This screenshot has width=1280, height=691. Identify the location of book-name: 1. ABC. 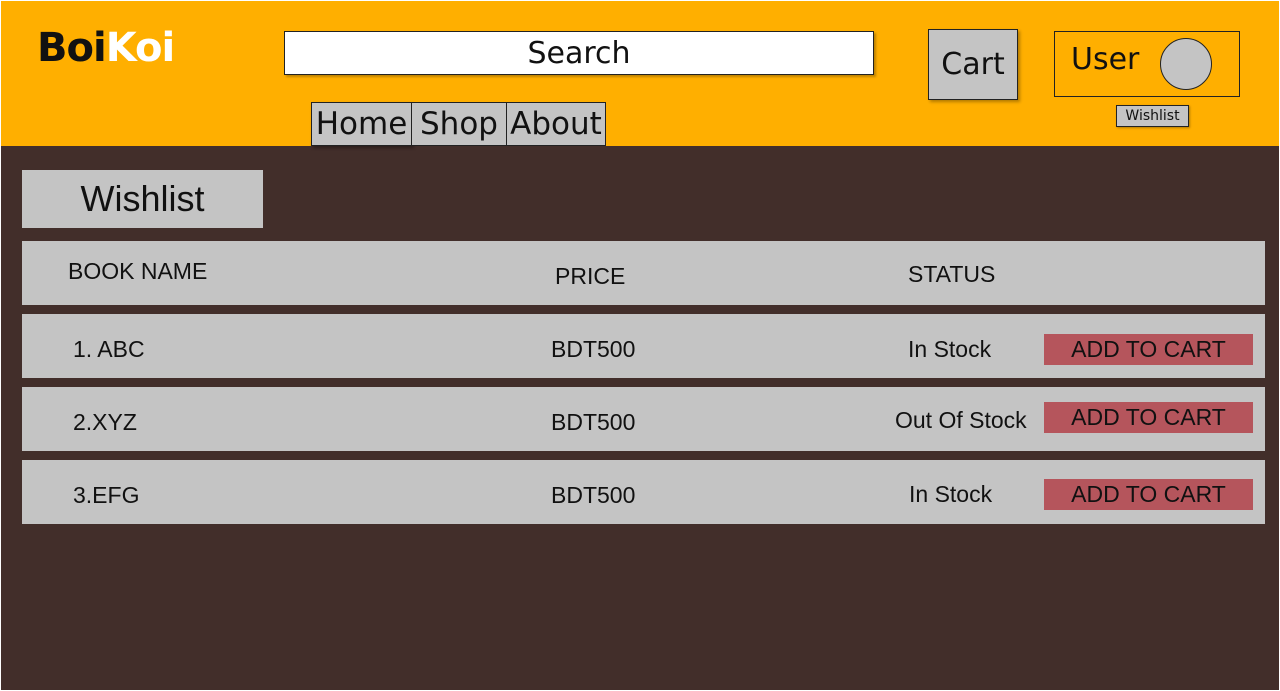
(109, 349).